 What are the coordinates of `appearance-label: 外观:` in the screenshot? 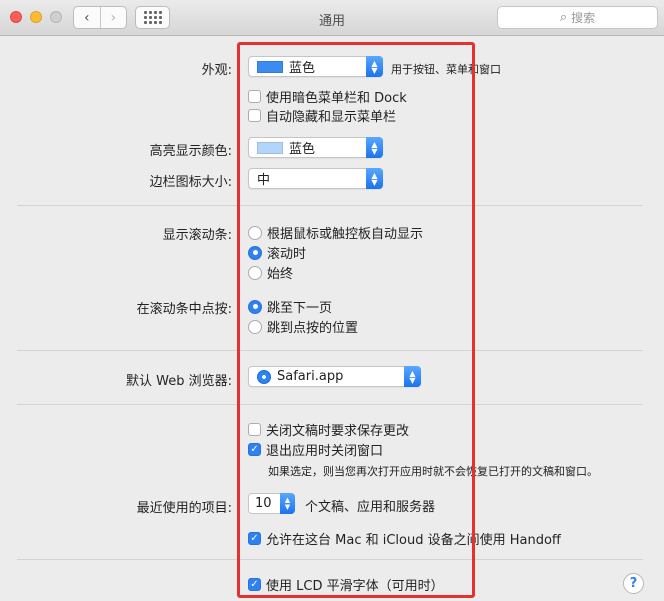 It's located at (216, 70).